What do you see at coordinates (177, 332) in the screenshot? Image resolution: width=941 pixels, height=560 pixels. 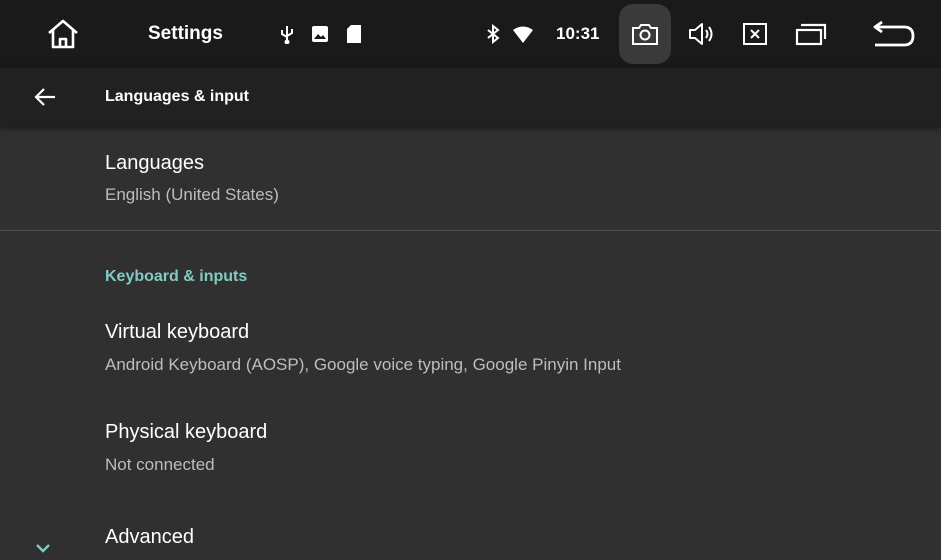 I see `virtual-keyboard-title: Virtual keyboard` at bounding box center [177, 332].